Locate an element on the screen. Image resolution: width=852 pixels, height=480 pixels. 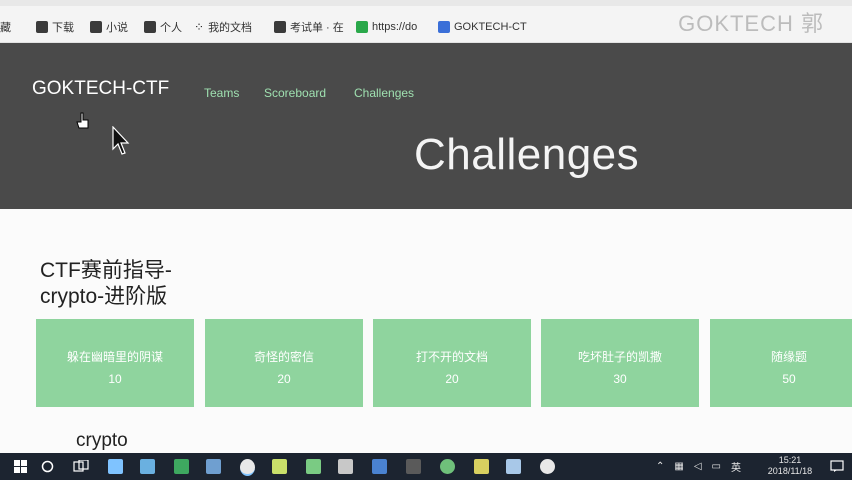
chevron-up-icon: ⌃ is located at coordinates (660, 466).